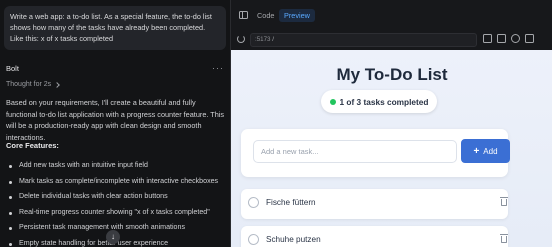 This screenshot has width=552, height=247. I want to click on thought-label: Thought for 2s, so click(29, 84).